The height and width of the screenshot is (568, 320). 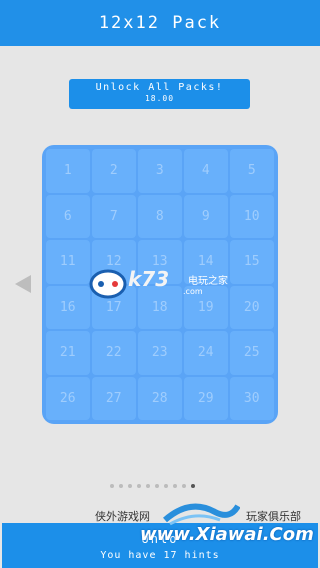 What do you see at coordinates (160, 521) in the screenshot?
I see `bottom-watermark: 侠外游戏网 玩家俱乐部 www.Xiawai.Com` at bounding box center [160, 521].